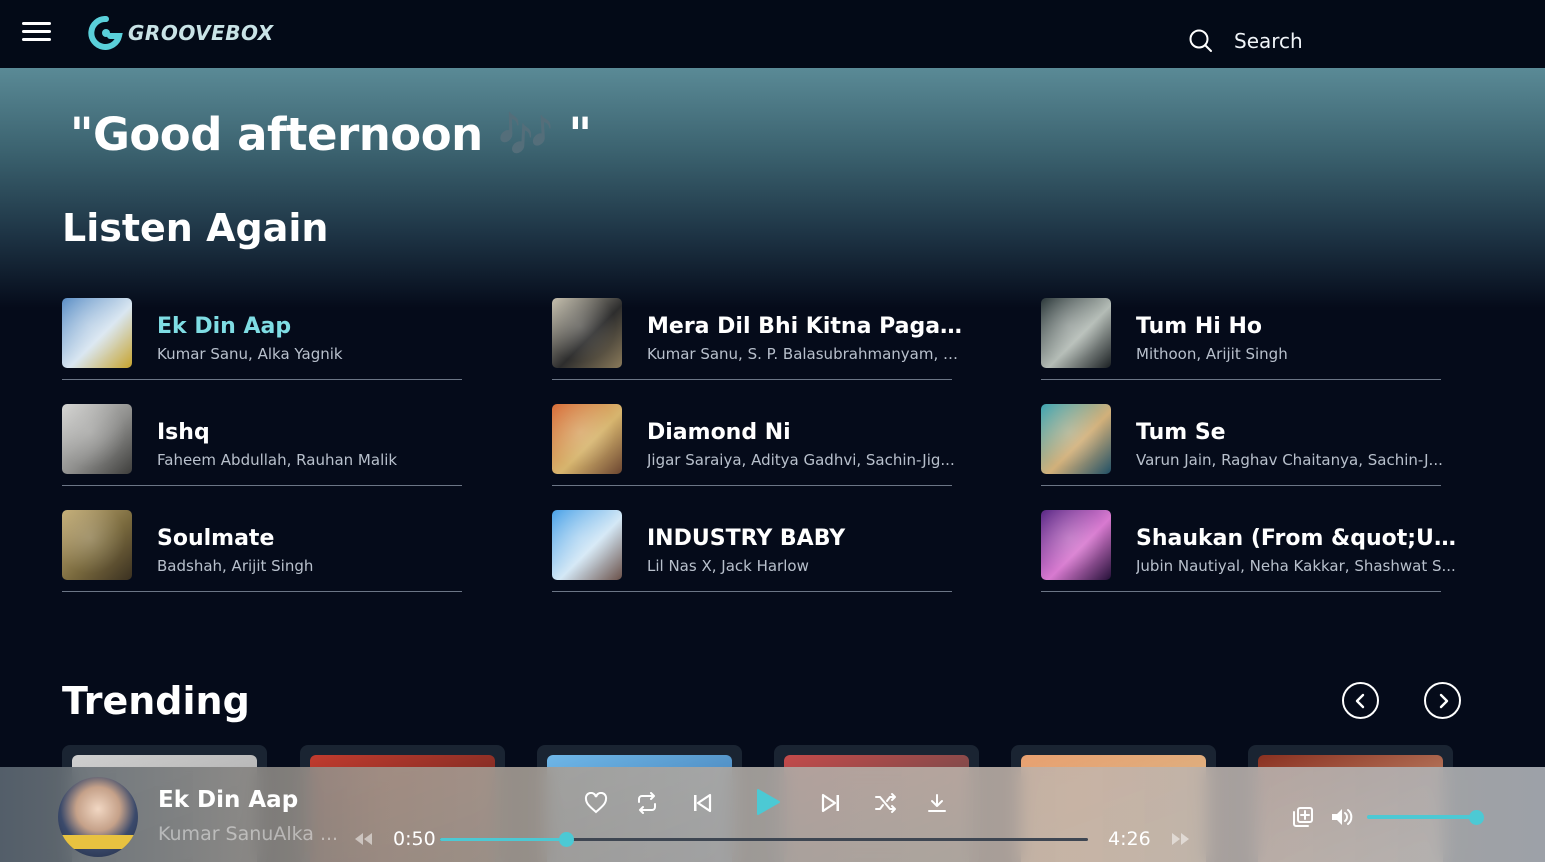  Describe the element at coordinates (277, 460) in the screenshot. I see `song-artist: Faheem Abdullah, Rauhan Malik` at that location.